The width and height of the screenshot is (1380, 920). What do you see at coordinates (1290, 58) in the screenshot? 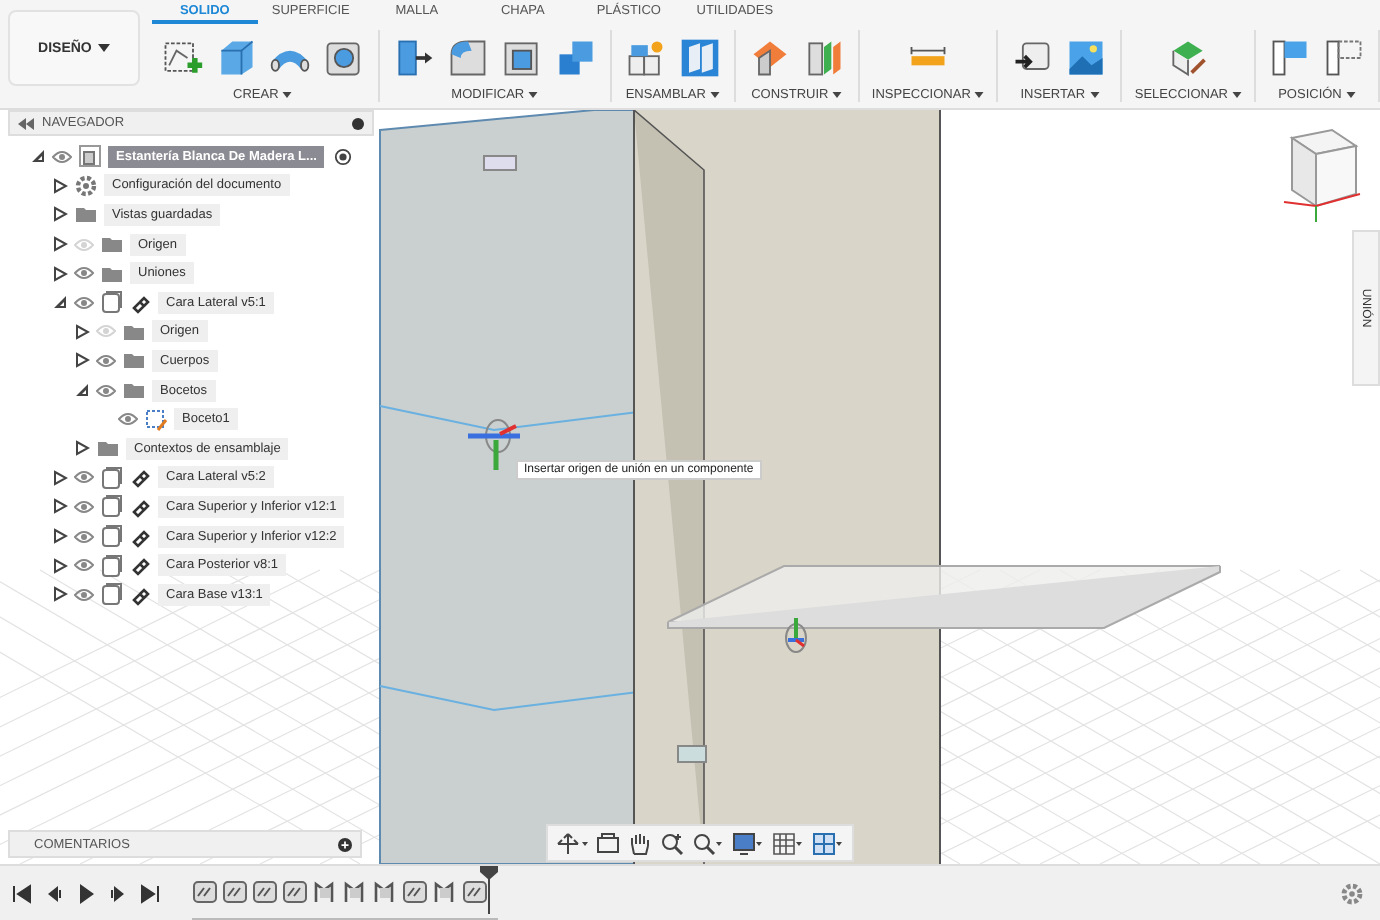
I see `capture-position-icon` at bounding box center [1290, 58].